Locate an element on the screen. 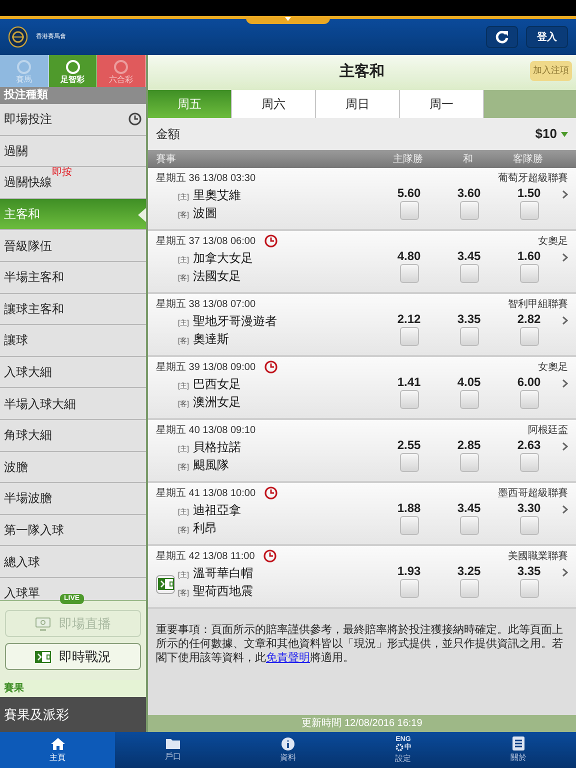 The image size is (576, 768). sidebar-item: 過關 is located at coordinates (73, 152).